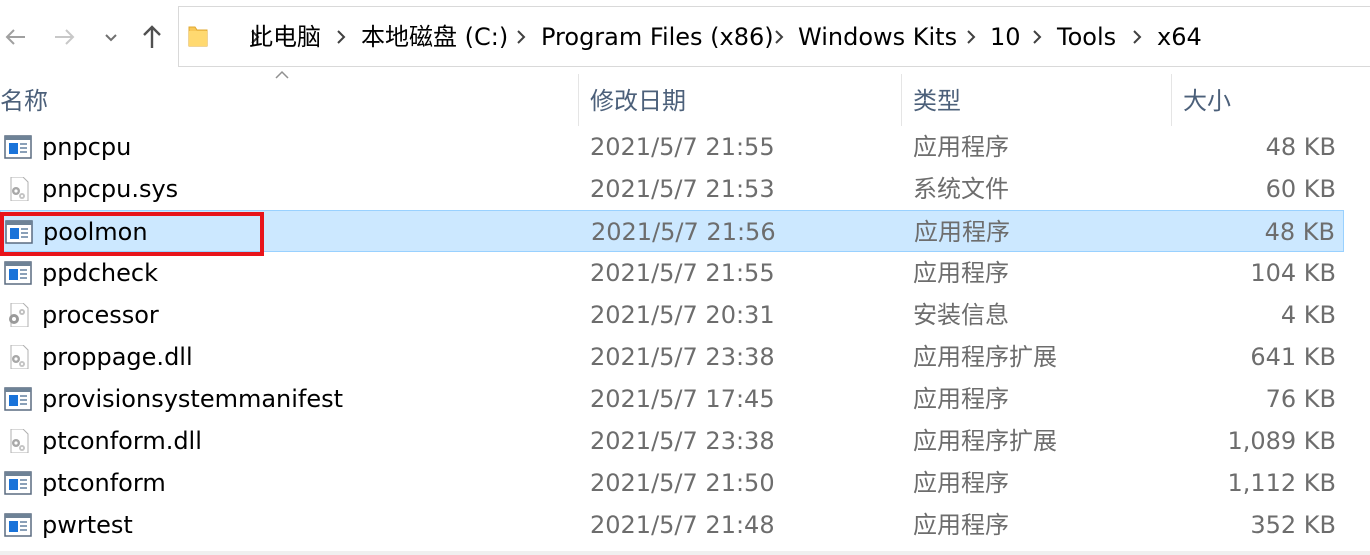  Describe the element at coordinates (87, 525) in the screenshot. I see `file-name: pwrtest` at that location.